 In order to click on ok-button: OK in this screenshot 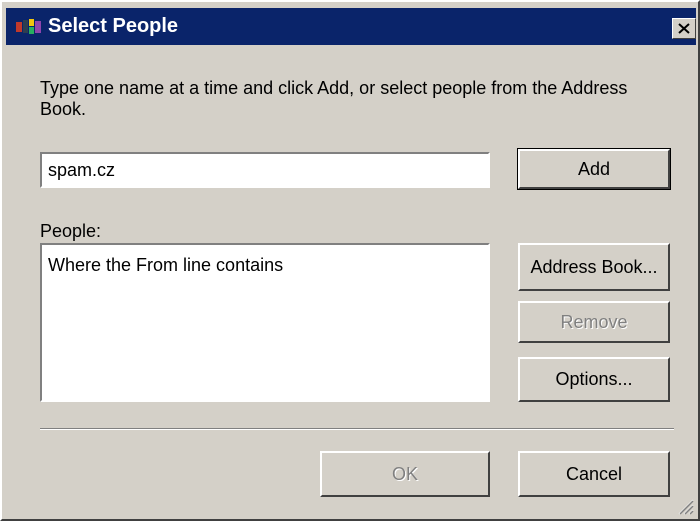, I will do `click(405, 474)`.